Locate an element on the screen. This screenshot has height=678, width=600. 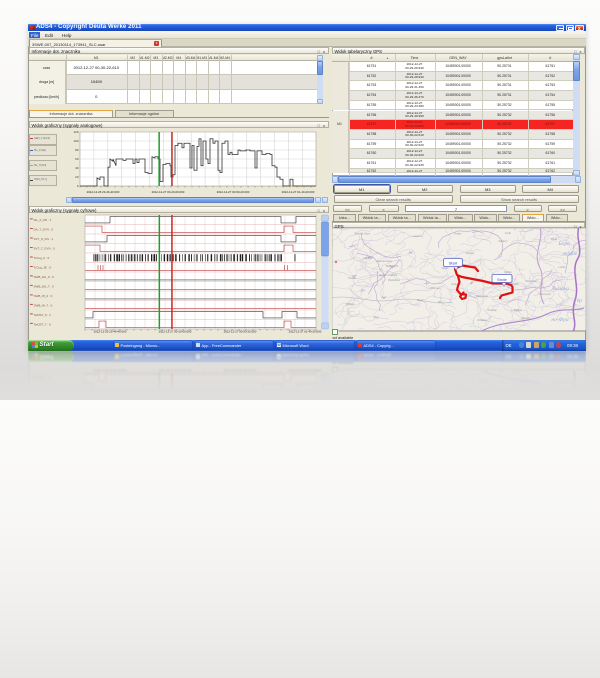
svg-text: Lublin is located at coordinates (562, 267).